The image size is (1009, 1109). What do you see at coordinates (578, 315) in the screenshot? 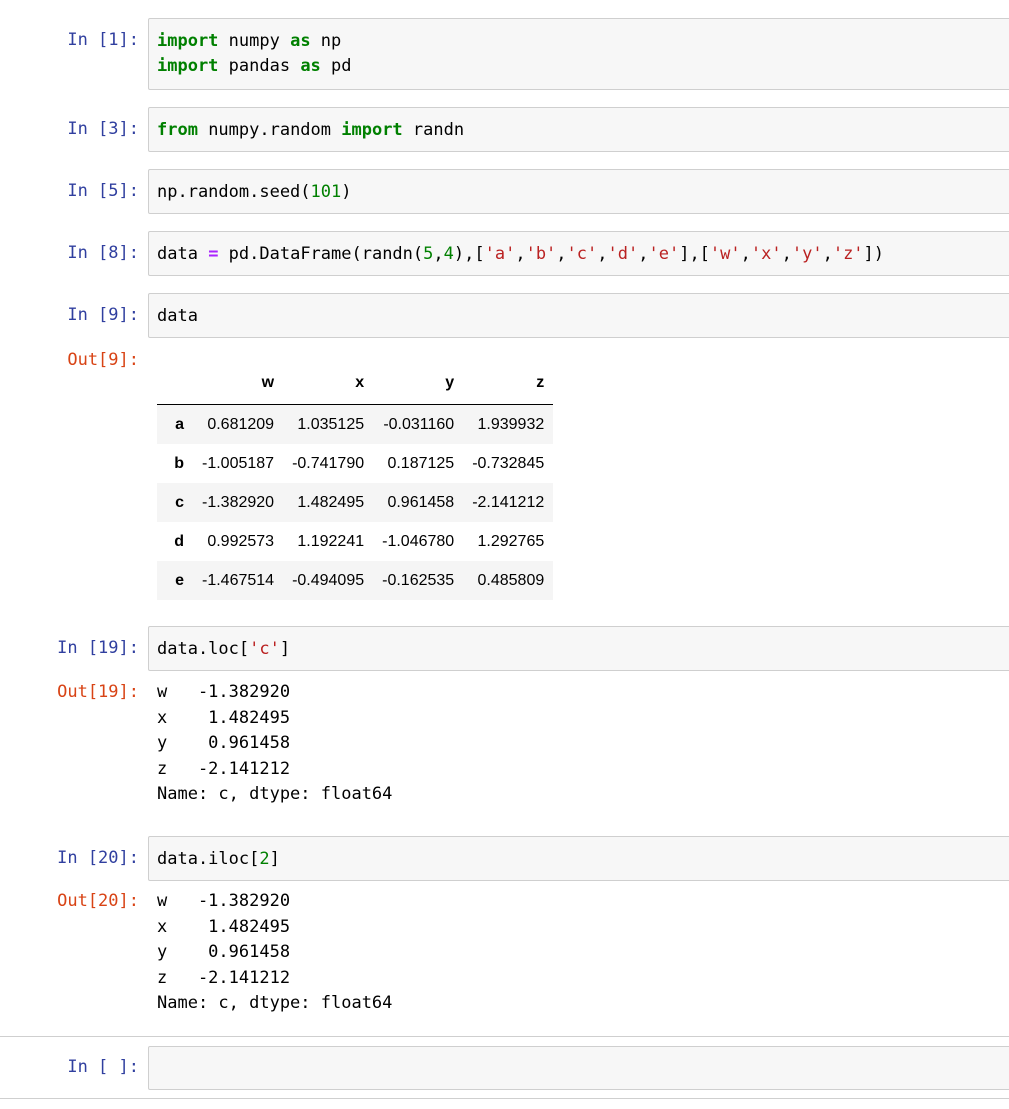
I see `code-input: data` at bounding box center [578, 315].